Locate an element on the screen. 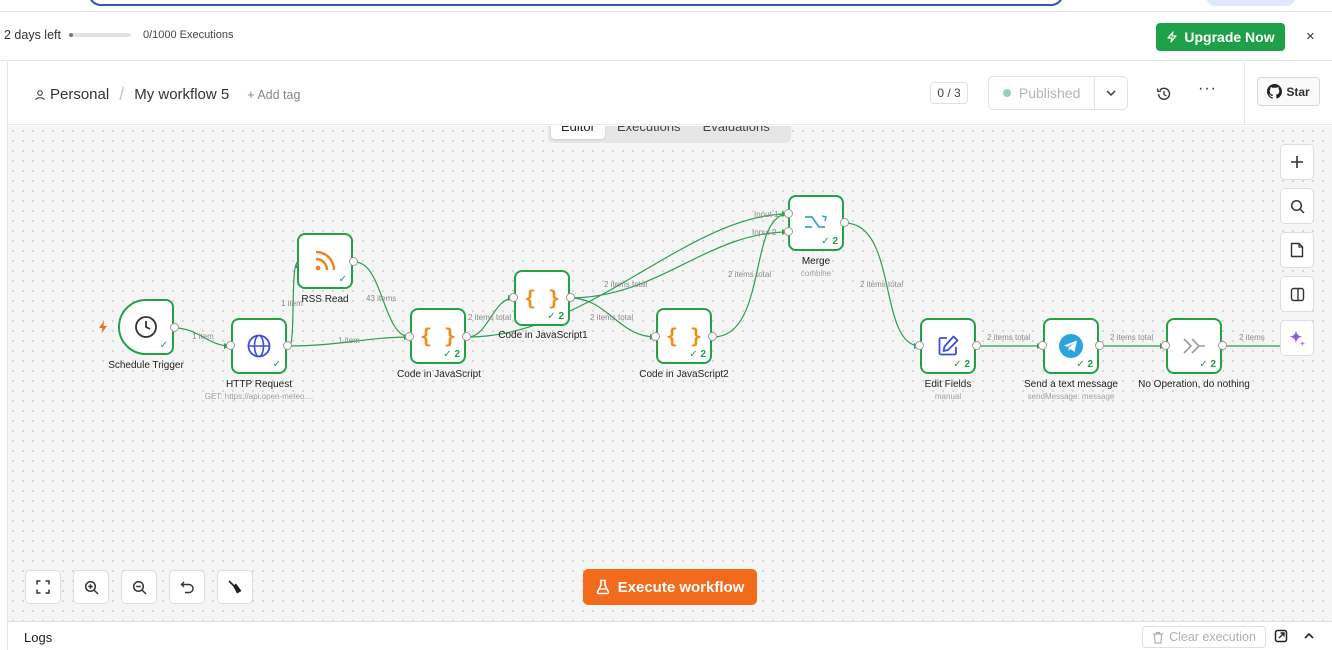 This screenshot has height=650, width=1332. node-rss-read: ✓ is located at coordinates (325, 261).